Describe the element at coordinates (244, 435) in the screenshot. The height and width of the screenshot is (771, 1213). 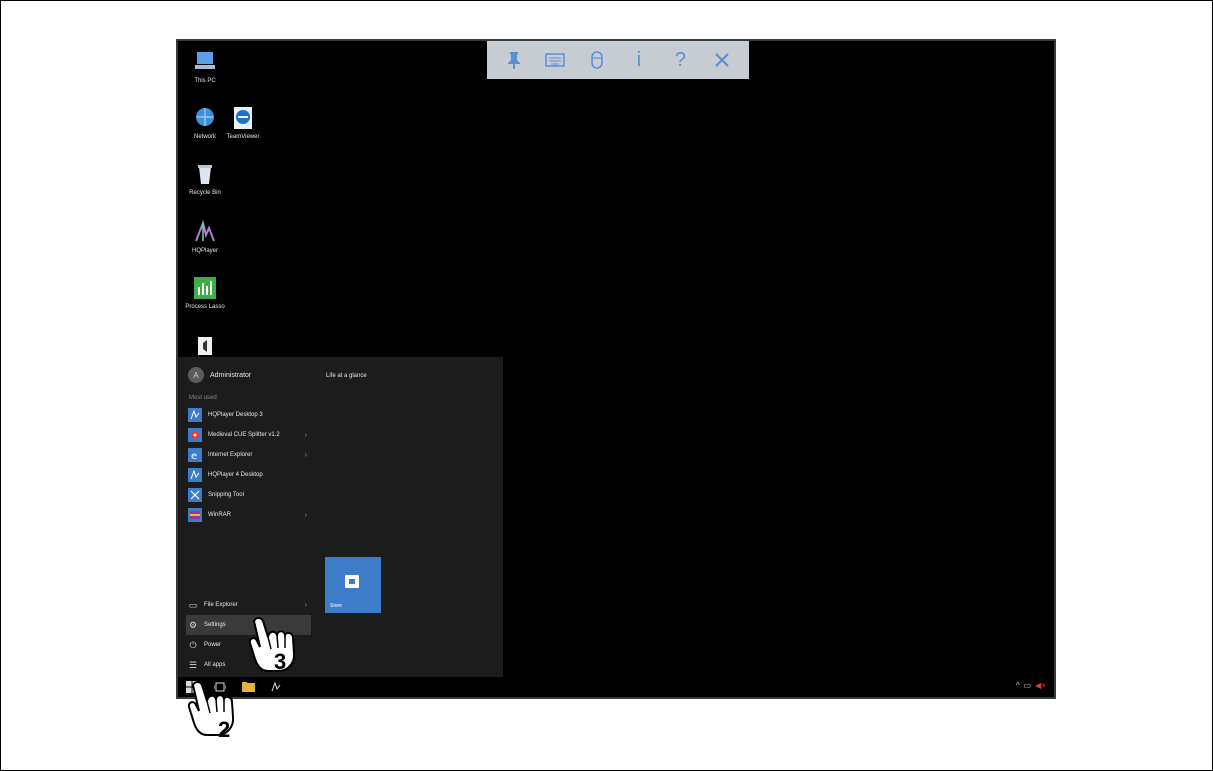
I see `app-label: Medieval CUE Splitter v1.2` at that location.